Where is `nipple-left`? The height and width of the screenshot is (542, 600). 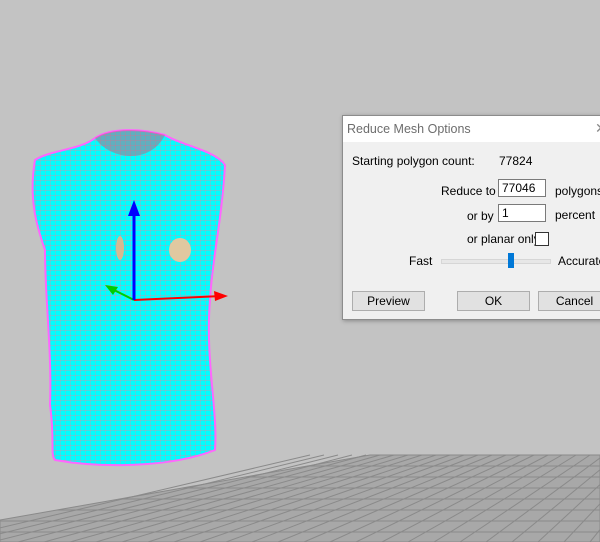 nipple-left is located at coordinates (120, 248).